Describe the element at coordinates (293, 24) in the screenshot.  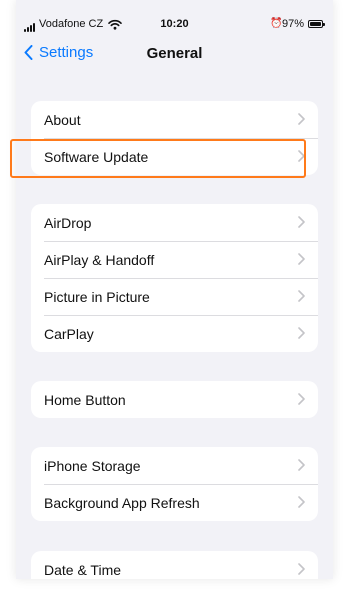
I see `battery-percentage: 97%` at that location.